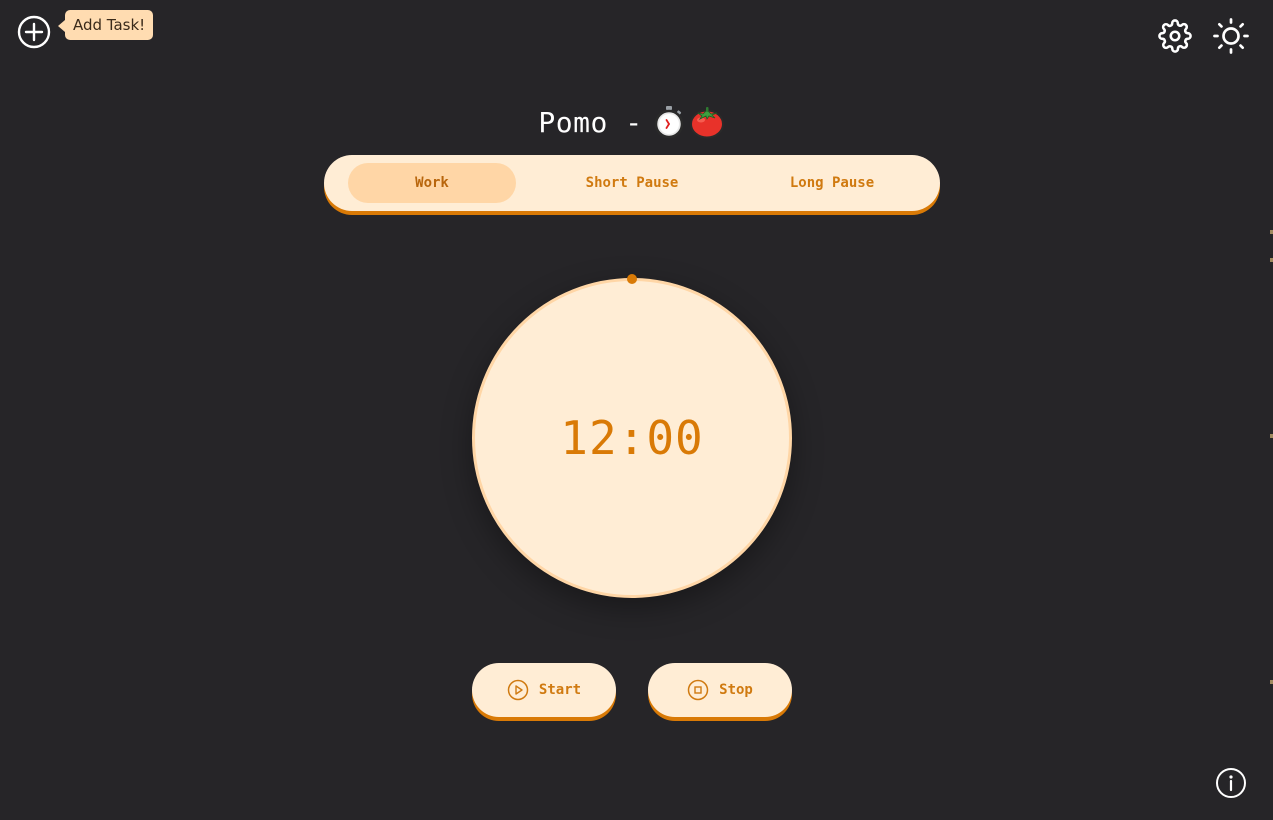 This screenshot has height=820, width=1273. I want to click on info-button, so click(1231, 783).